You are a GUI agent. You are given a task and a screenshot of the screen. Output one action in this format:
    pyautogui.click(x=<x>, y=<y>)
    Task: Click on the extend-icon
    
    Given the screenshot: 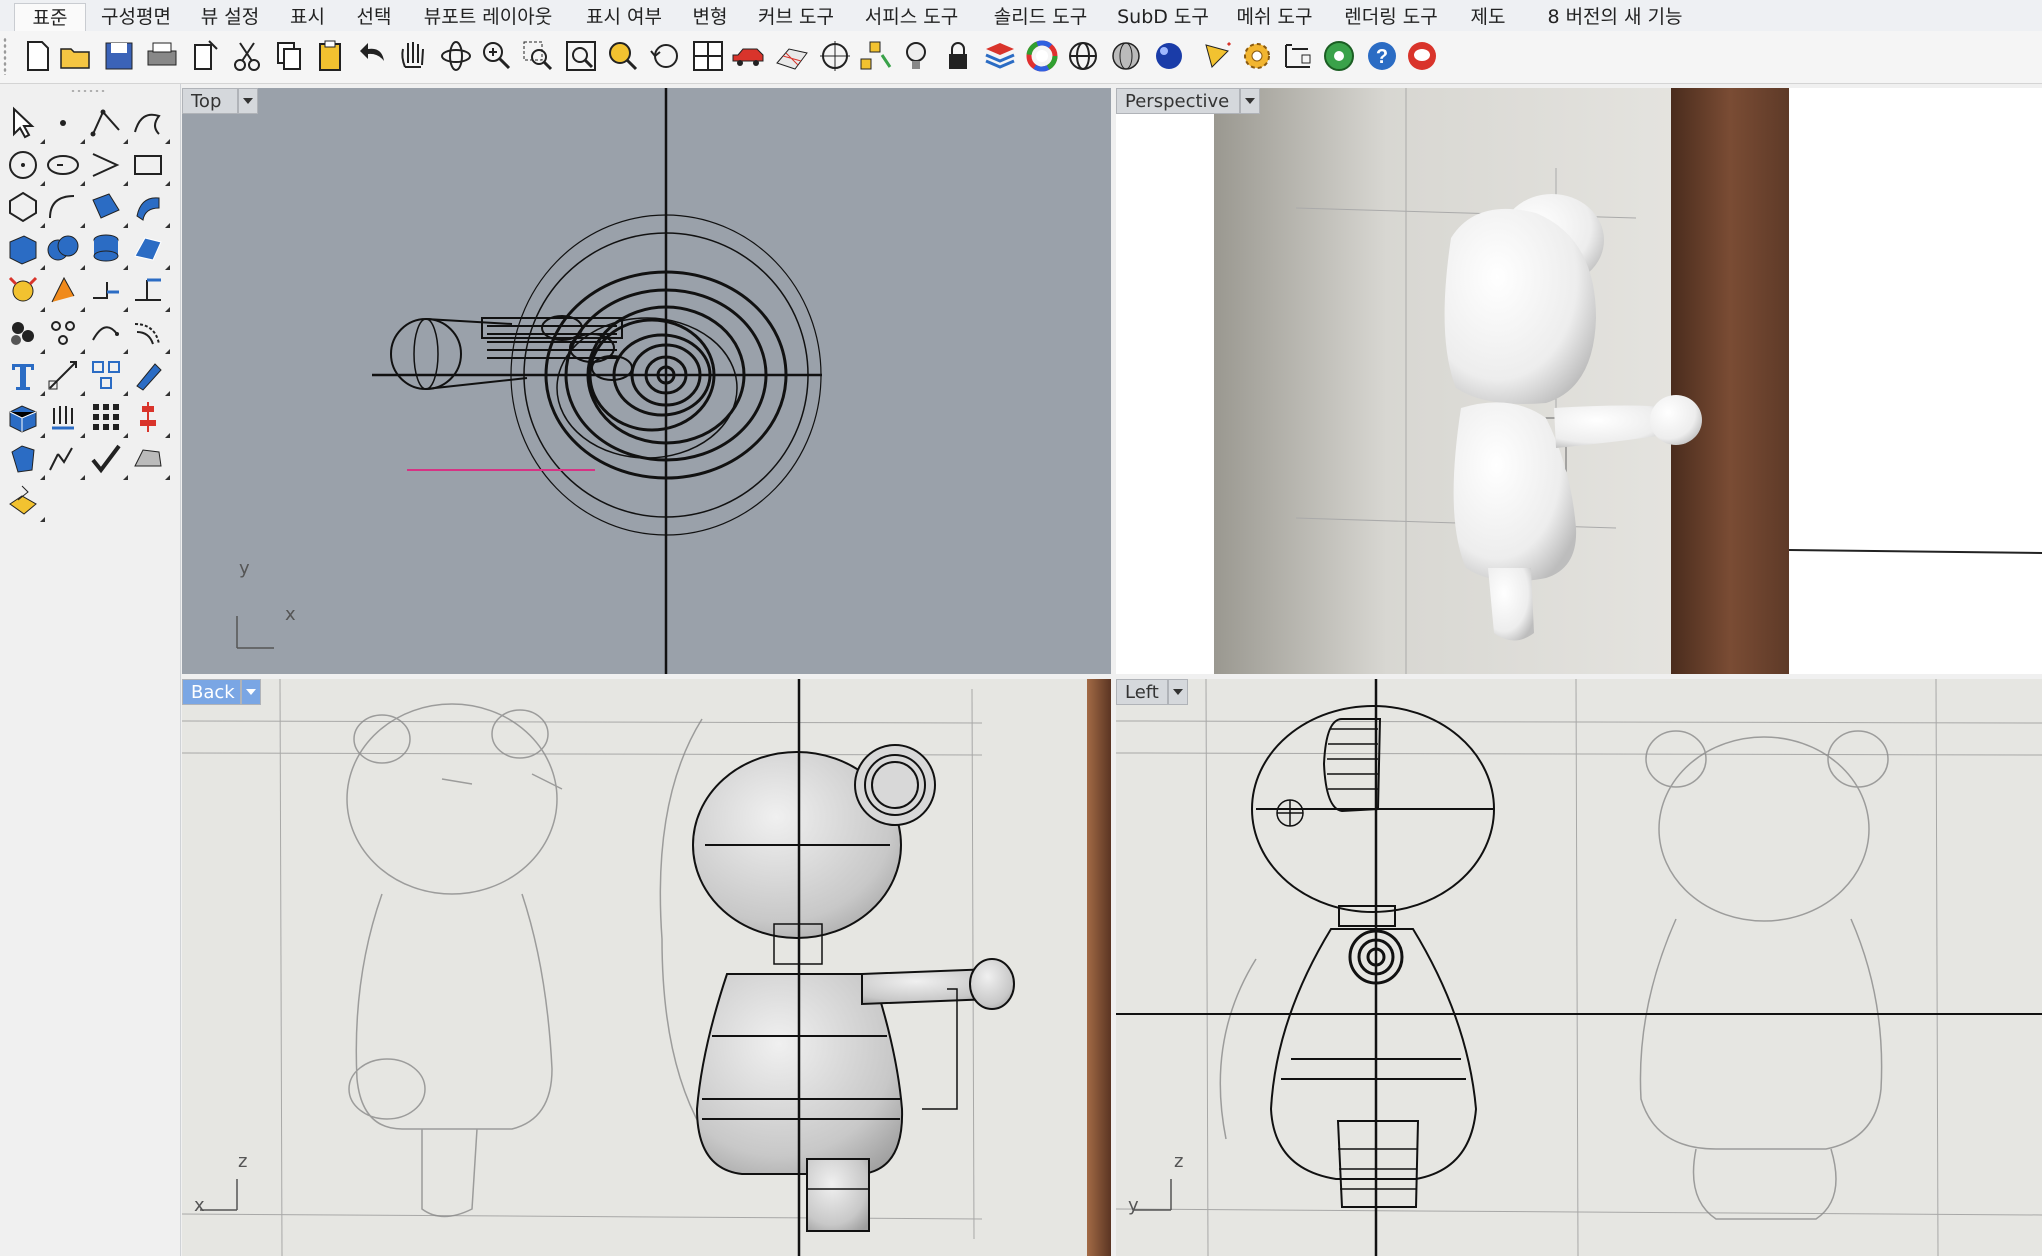 What is the action you would take?
    pyautogui.click(x=107, y=292)
    